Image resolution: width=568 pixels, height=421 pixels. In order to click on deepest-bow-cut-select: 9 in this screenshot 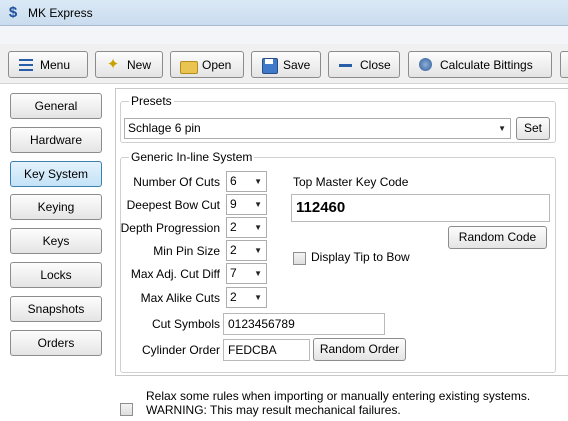, I will do `click(246, 204)`.